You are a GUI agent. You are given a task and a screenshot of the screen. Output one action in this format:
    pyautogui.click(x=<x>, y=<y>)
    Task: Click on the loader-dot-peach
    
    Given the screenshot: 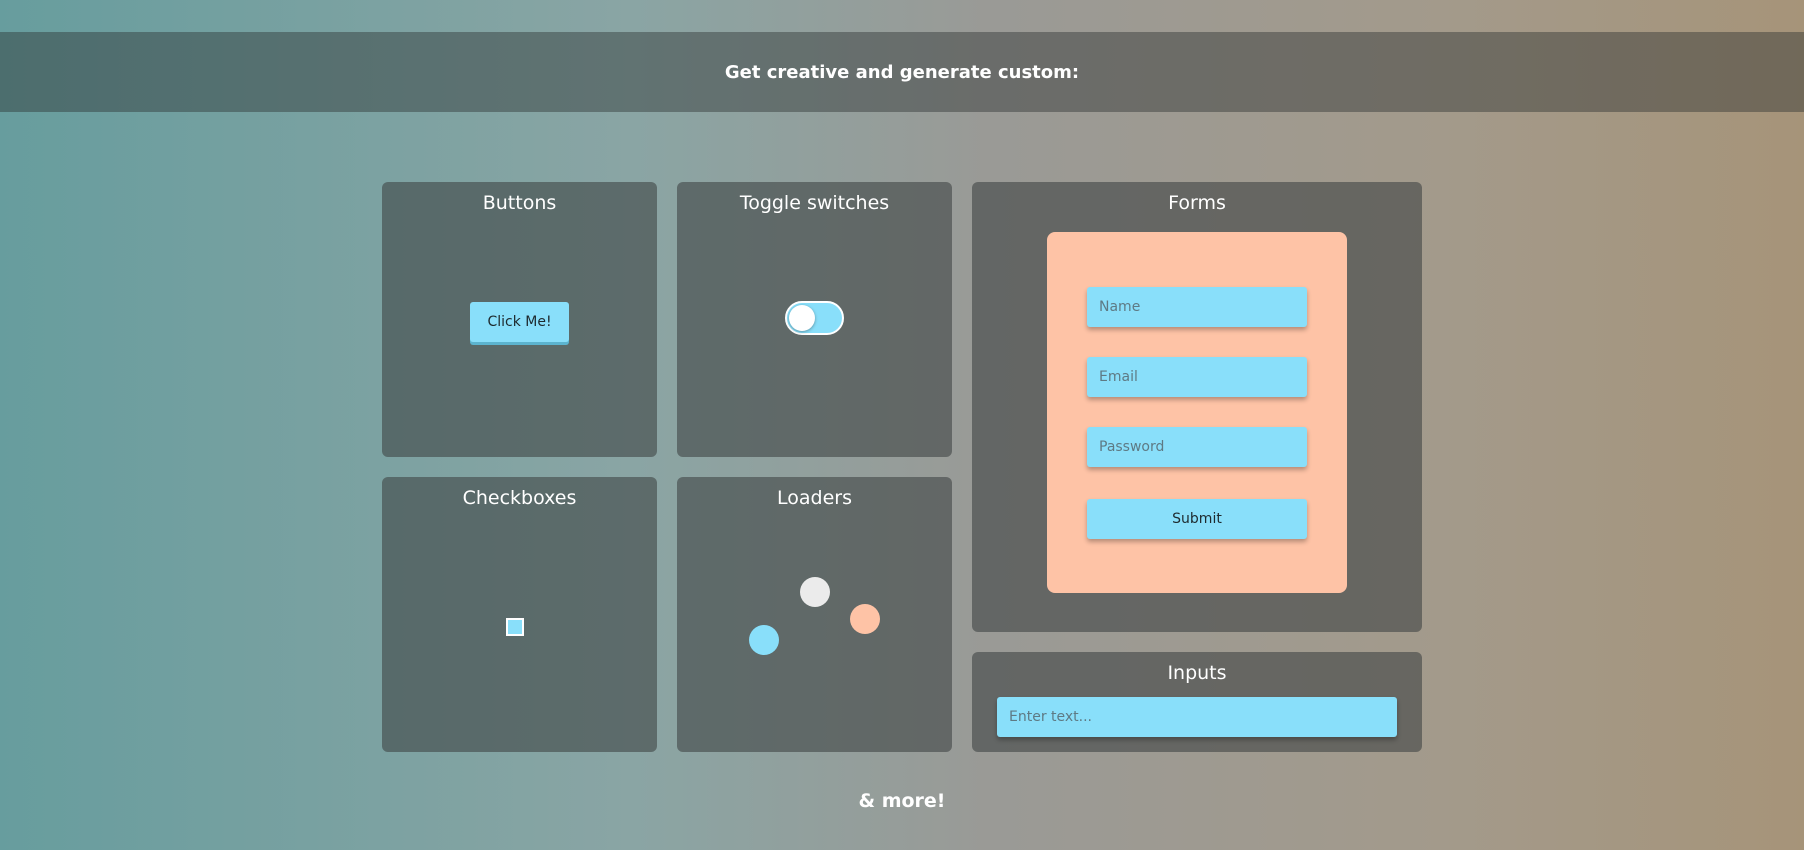 What is the action you would take?
    pyautogui.click(x=865, y=619)
    